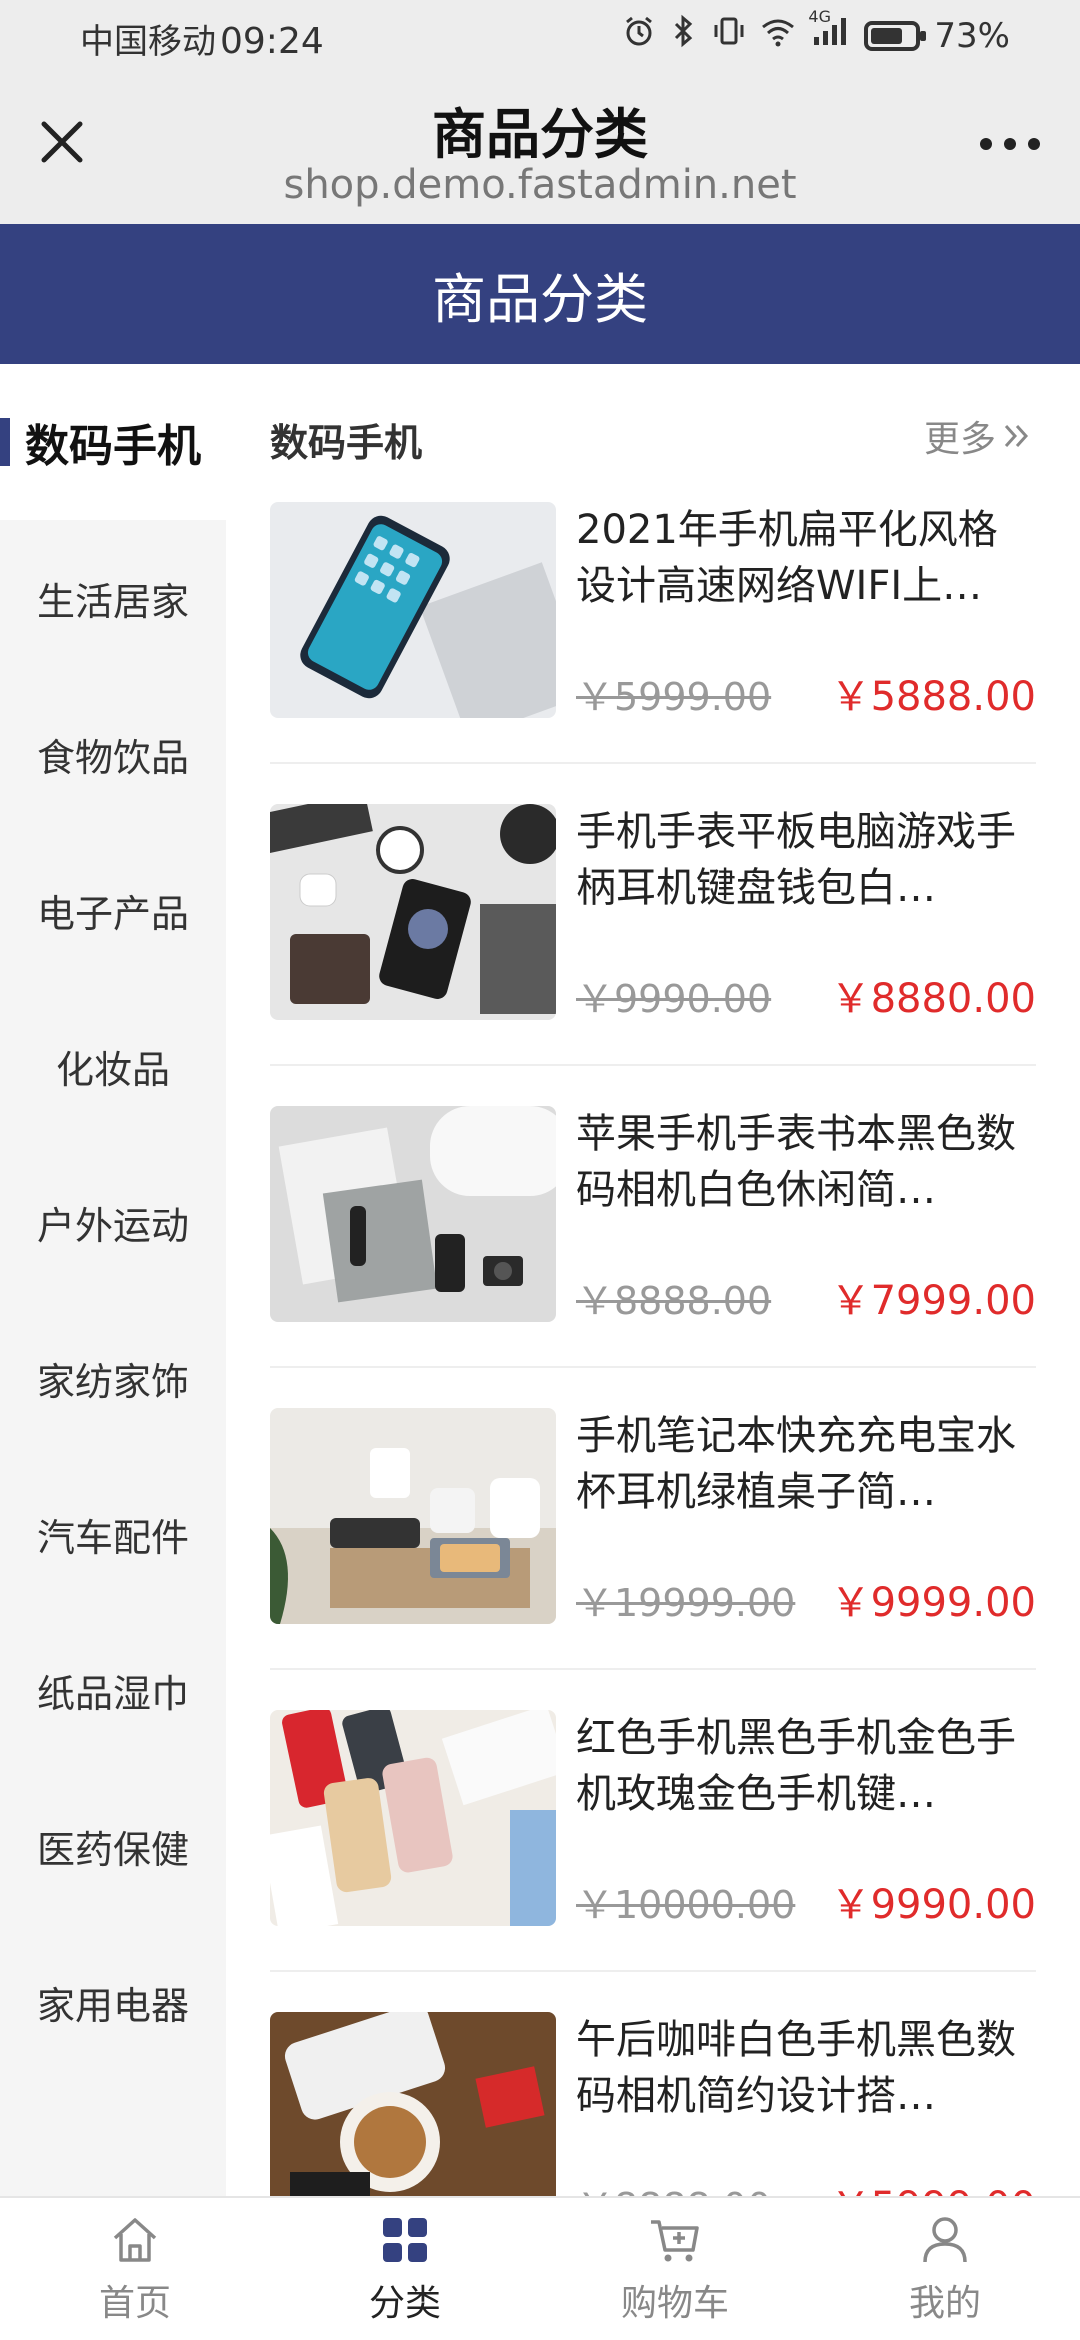  Describe the element at coordinates (112, 1069) in the screenshot. I see `sidebar-item-label: 化妆品` at that location.